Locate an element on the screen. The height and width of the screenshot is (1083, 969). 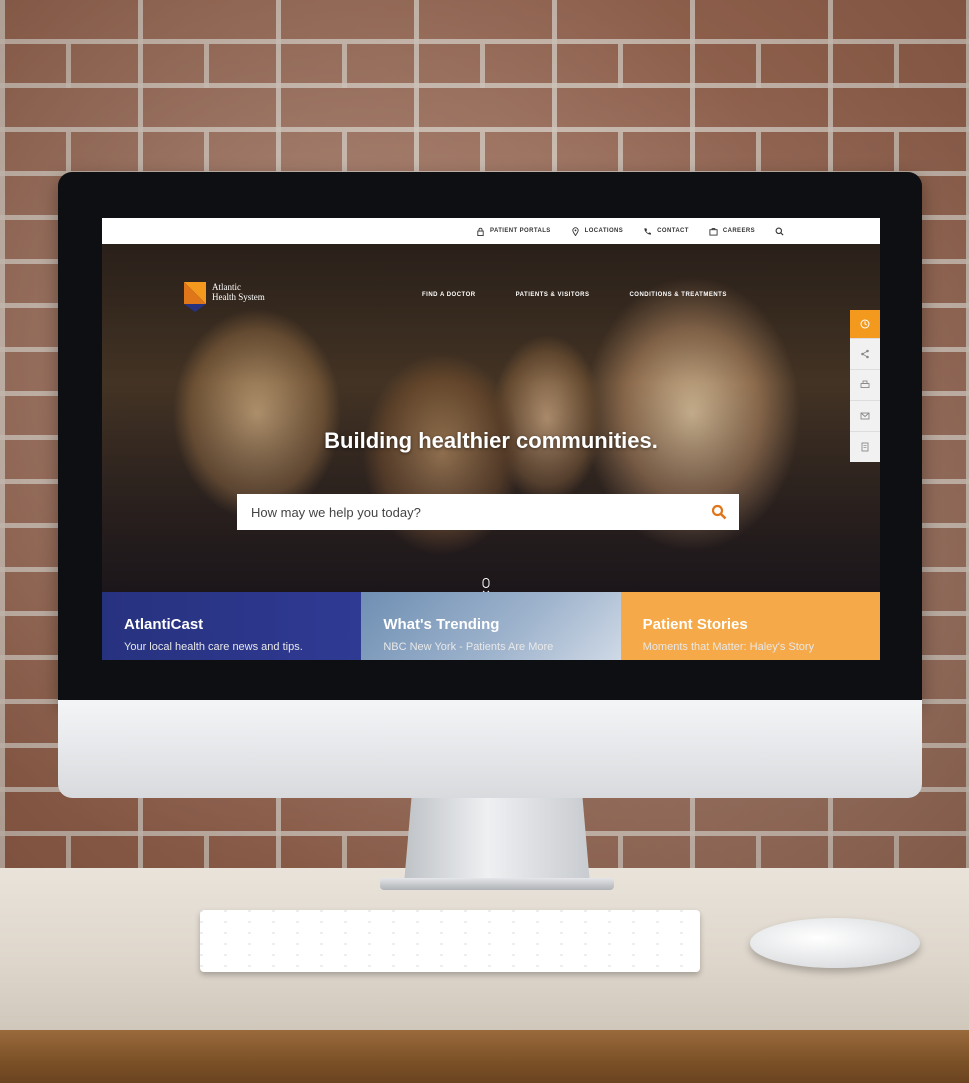
monitor-base is located at coordinates (497, 884).